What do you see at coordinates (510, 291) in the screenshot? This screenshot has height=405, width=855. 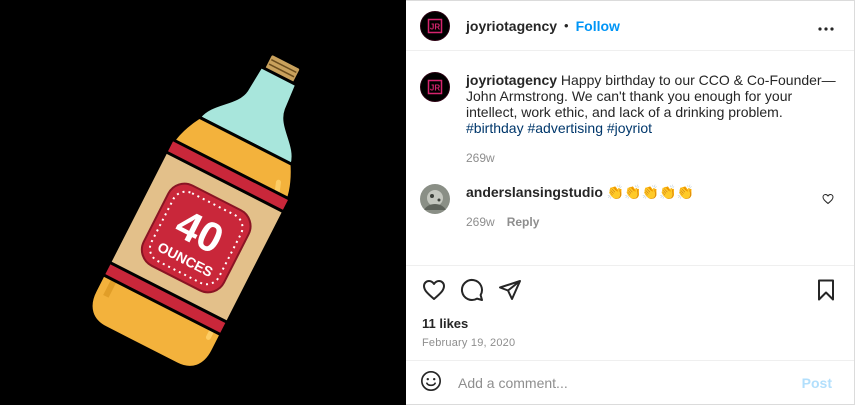 I see `share-icon` at bounding box center [510, 291].